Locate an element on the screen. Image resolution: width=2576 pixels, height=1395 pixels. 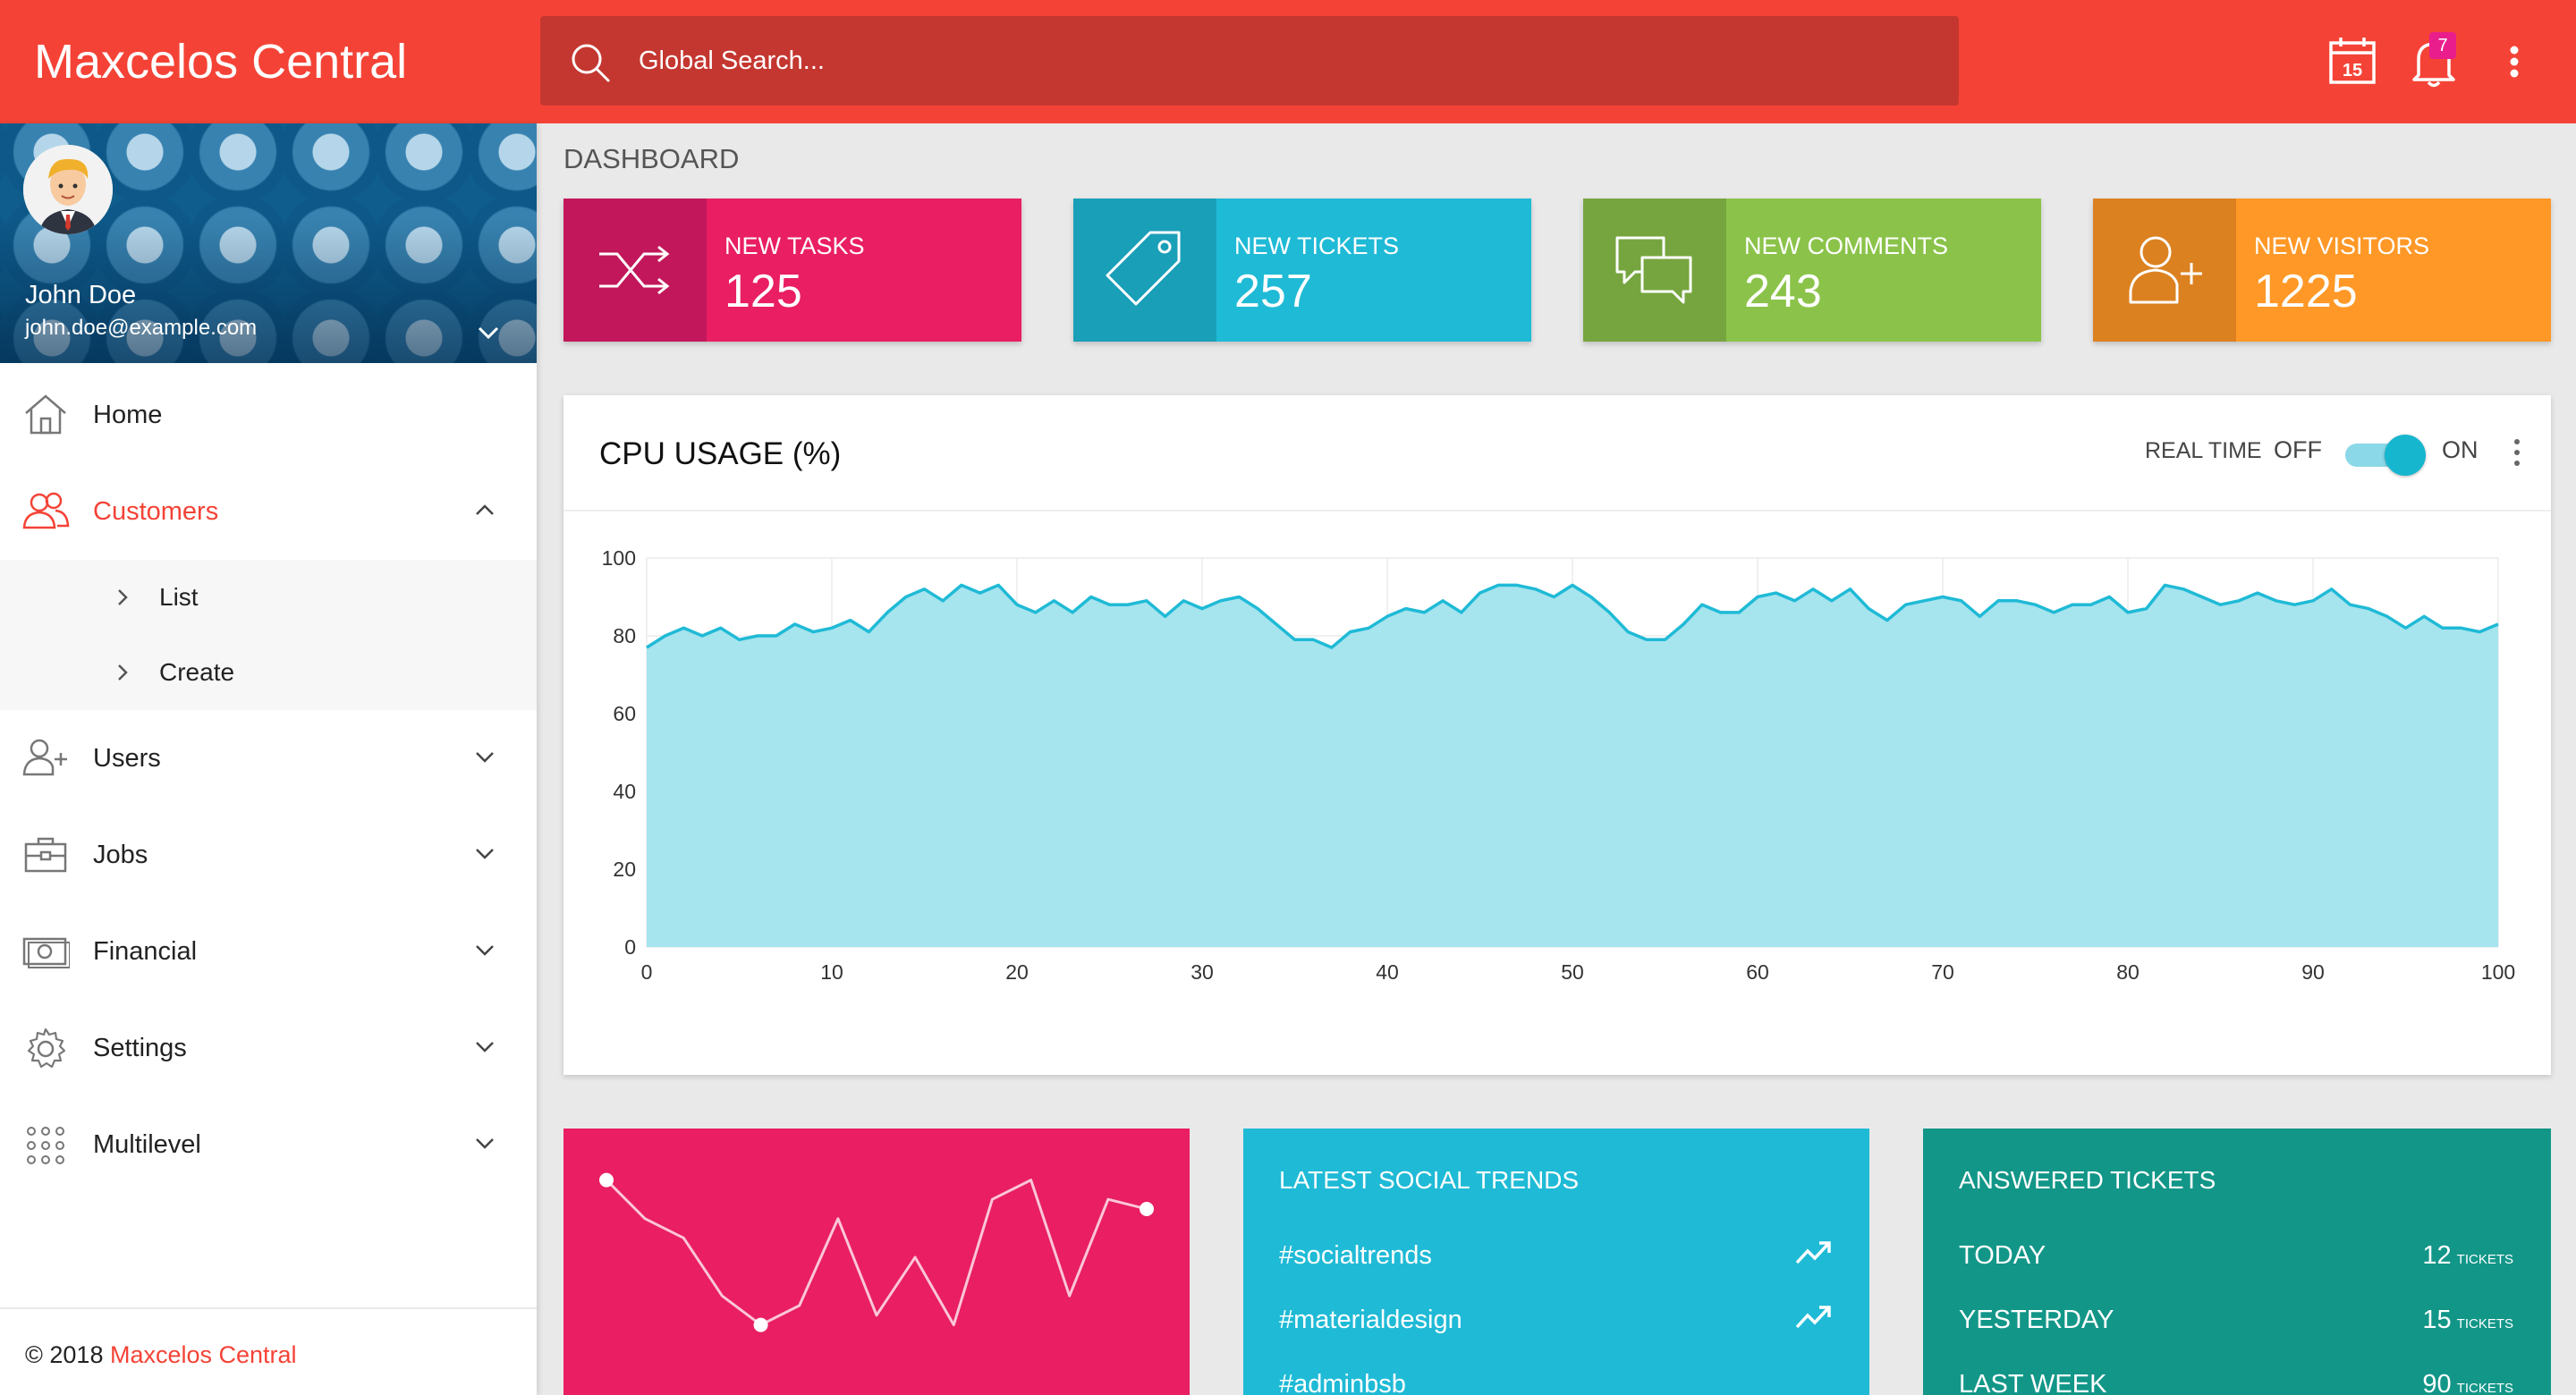
sidebar-item-multilevel: Multilevel is located at coordinates (268, 1143).